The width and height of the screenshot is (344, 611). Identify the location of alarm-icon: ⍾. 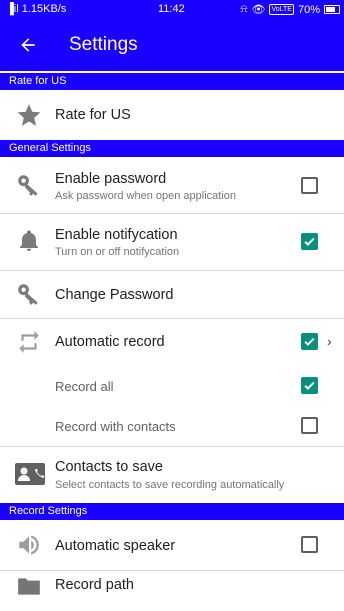
(244, 9).